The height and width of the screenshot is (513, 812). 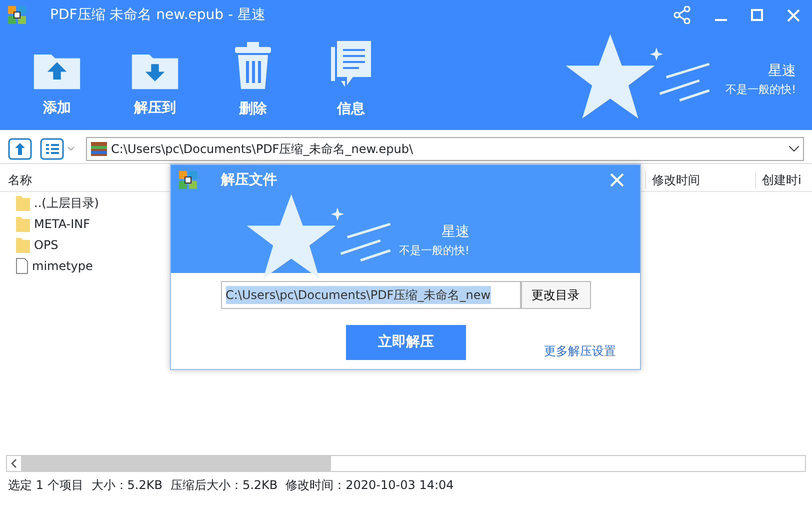 I want to click on status-text: 压缩后大小：5.2KB, so click(x=224, y=485).